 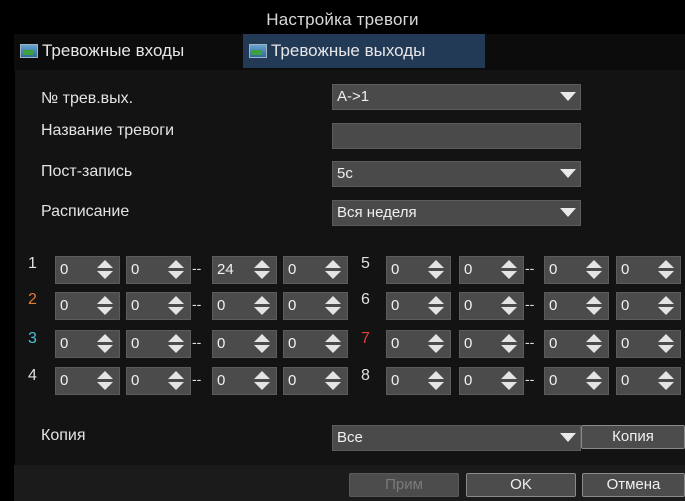 What do you see at coordinates (648, 270) in the screenshot?
I see `slot-5-end-minute: 0` at bounding box center [648, 270].